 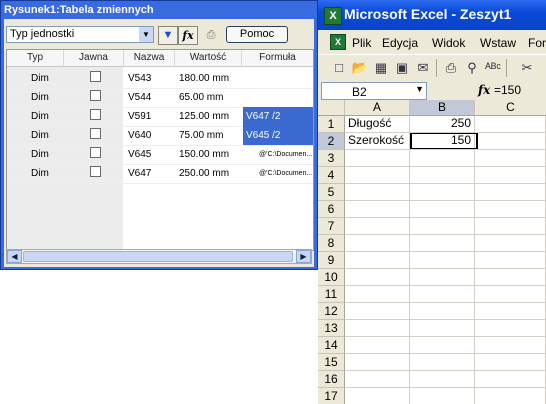 What do you see at coordinates (331, 260) in the screenshot?
I see `row-header-9: 9` at bounding box center [331, 260].